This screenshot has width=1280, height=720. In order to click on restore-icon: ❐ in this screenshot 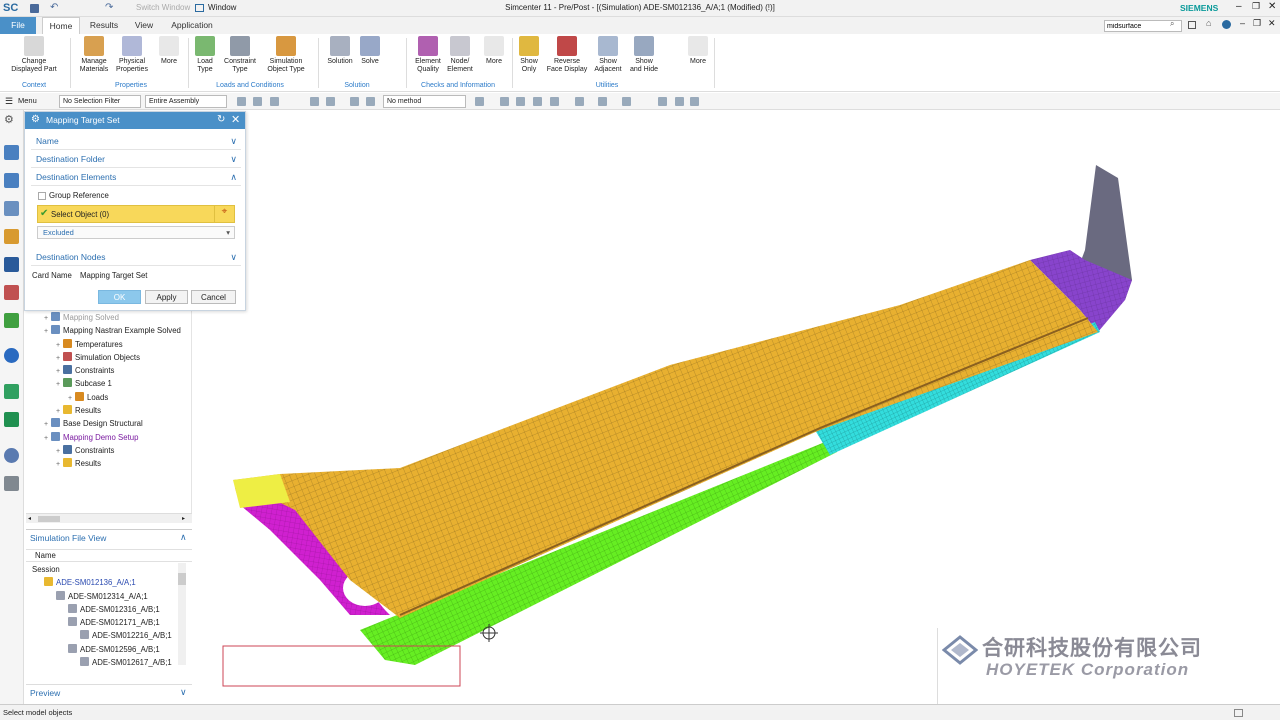, I will do `click(1257, 23)`.